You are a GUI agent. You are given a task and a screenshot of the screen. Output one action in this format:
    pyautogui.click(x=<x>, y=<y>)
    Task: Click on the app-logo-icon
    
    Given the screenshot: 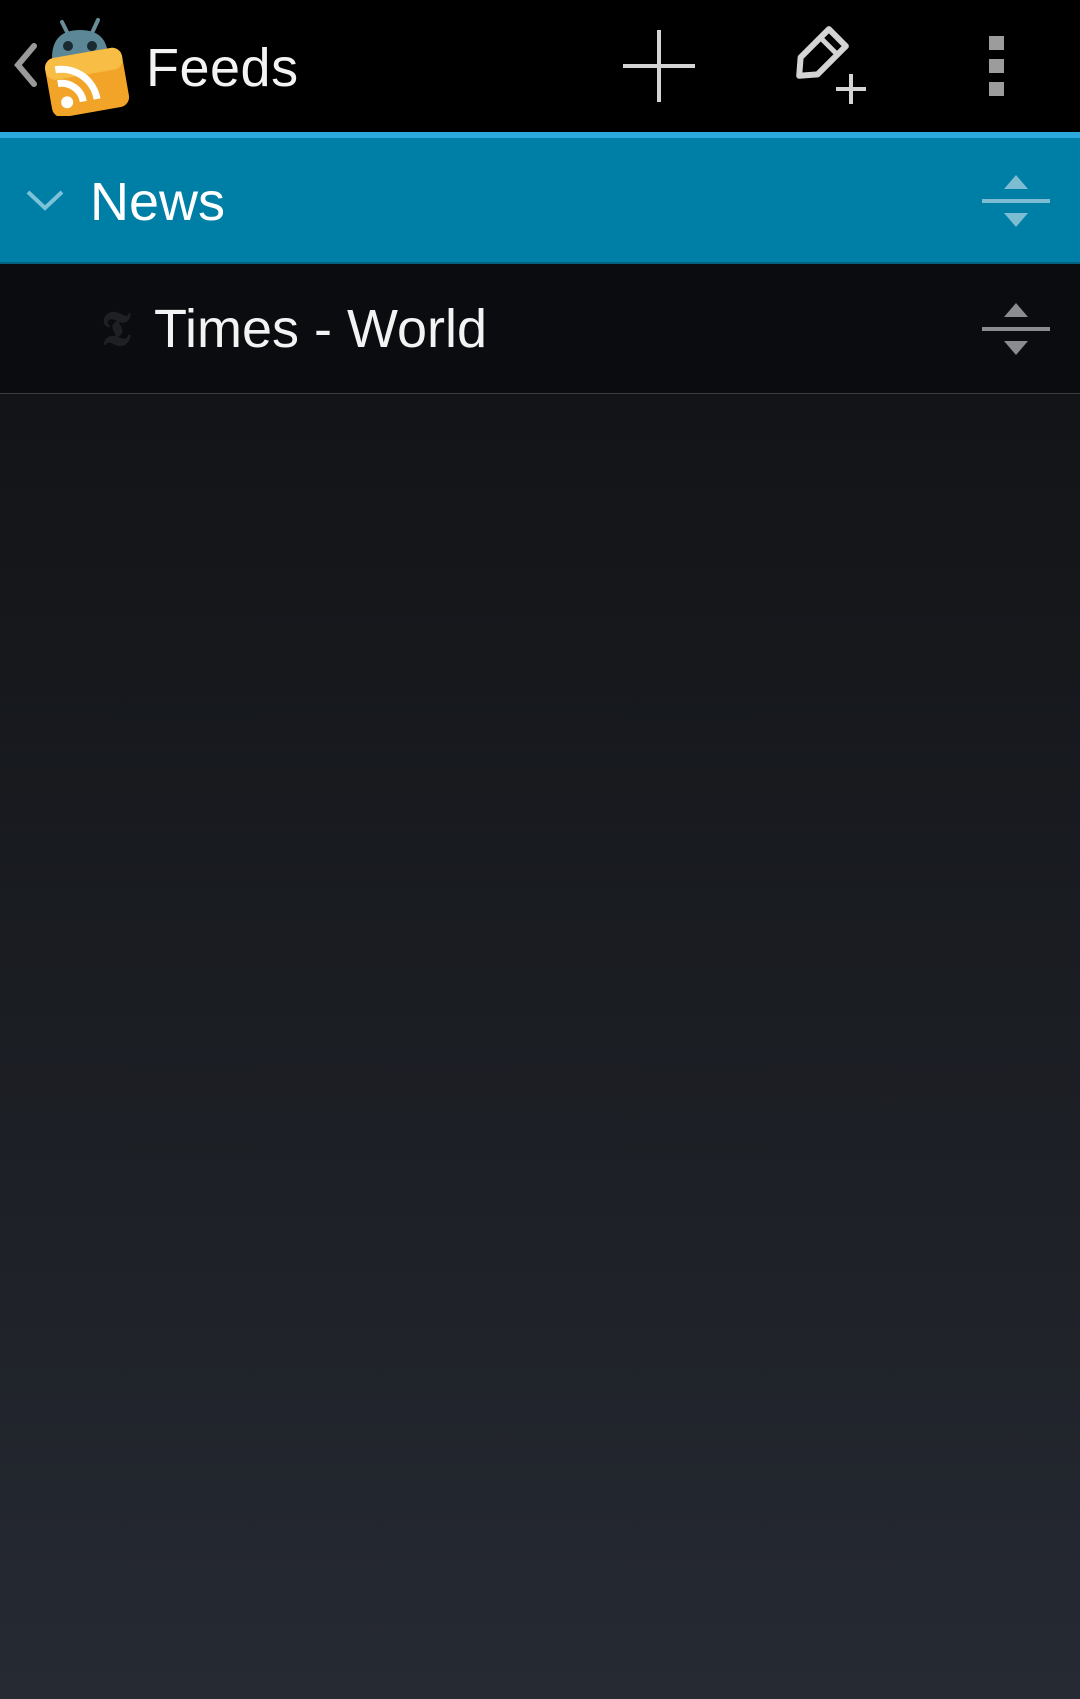 What is the action you would take?
    pyautogui.click(x=86, y=66)
    